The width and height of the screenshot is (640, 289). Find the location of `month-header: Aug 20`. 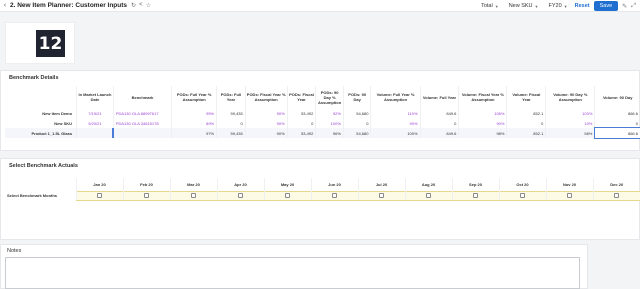

month-header: Aug 20 is located at coordinates (428, 184).